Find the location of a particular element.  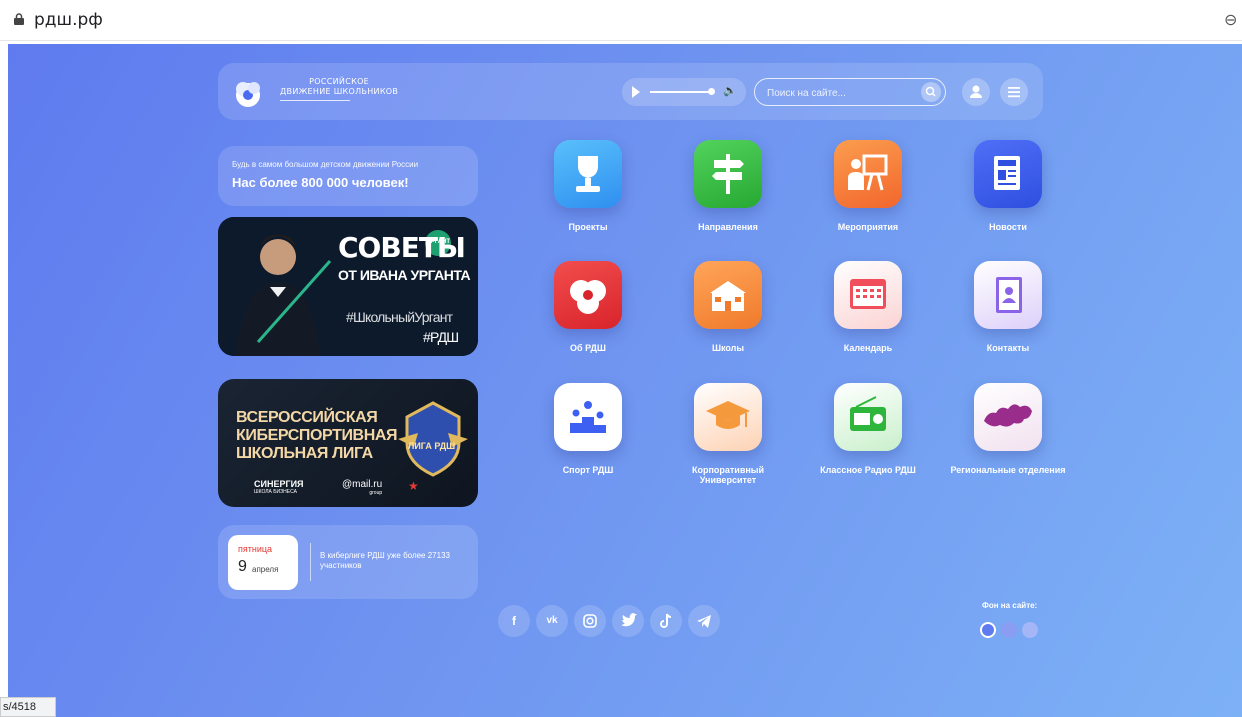

tile-schools: Школы is located at coordinates (728, 307).